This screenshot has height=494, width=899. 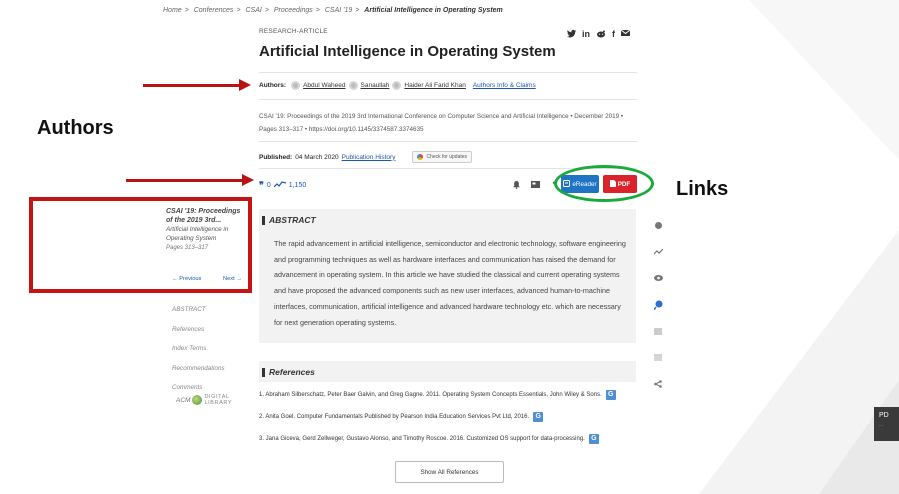 What do you see at coordinates (658, 384) in the screenshot?
I see `share-icon` at bounding box center [658, 384].